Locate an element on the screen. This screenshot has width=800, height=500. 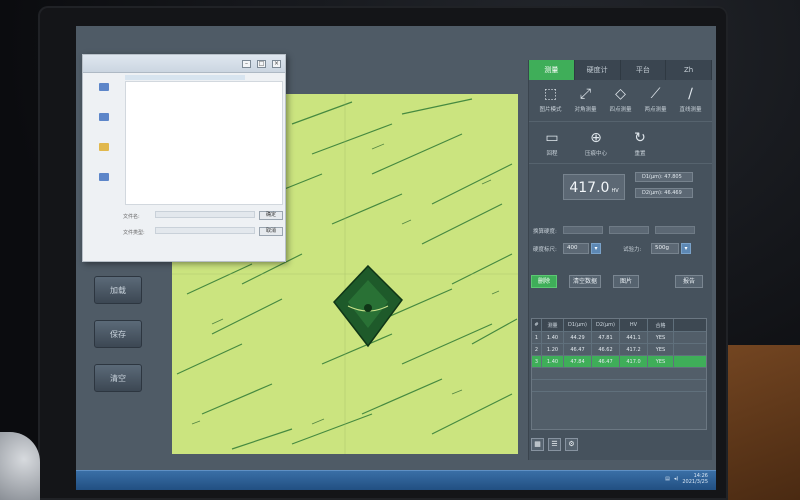
hardness-value: 417.0 is located at coordinates (589, 188).